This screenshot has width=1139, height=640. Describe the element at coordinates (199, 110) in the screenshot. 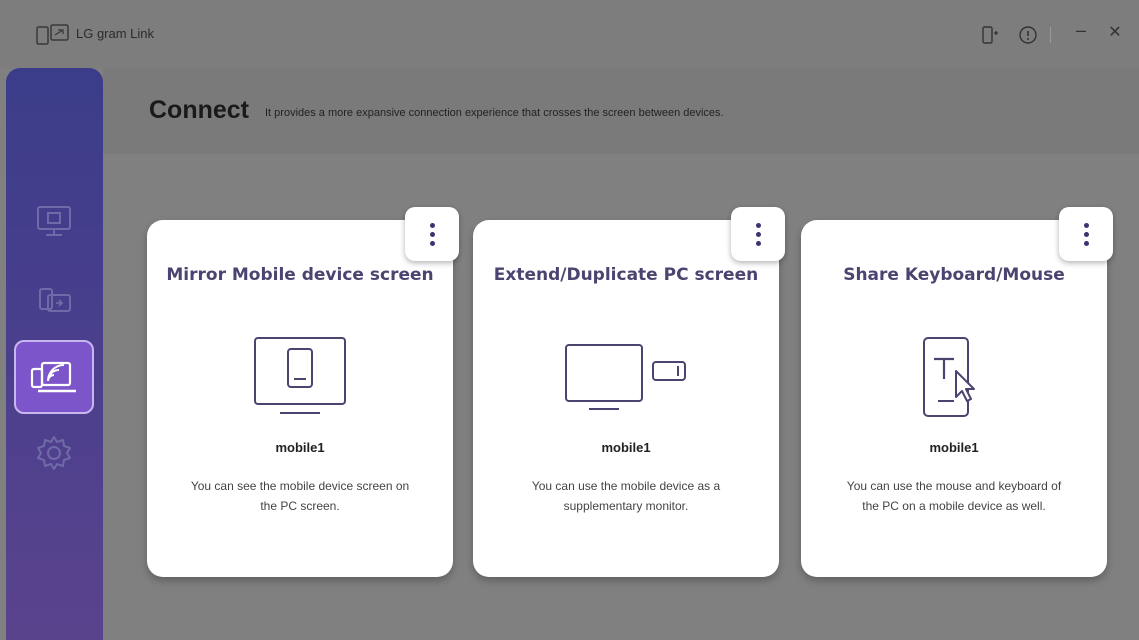

I see `page-title: Connect` at that location.